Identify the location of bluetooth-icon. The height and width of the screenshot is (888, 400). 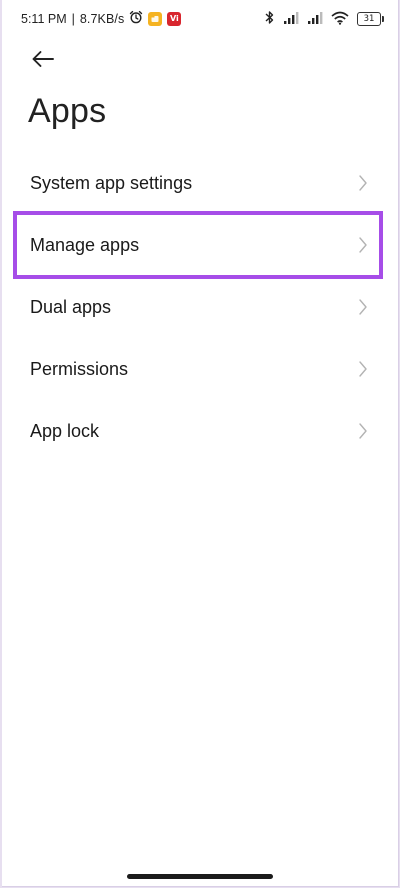
(269, 19).